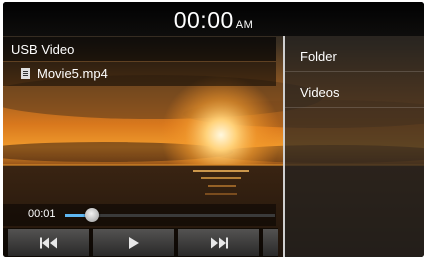 The width and height of the screenshot is (427, 259). I want to click on playback-controls, so click(140, 242).